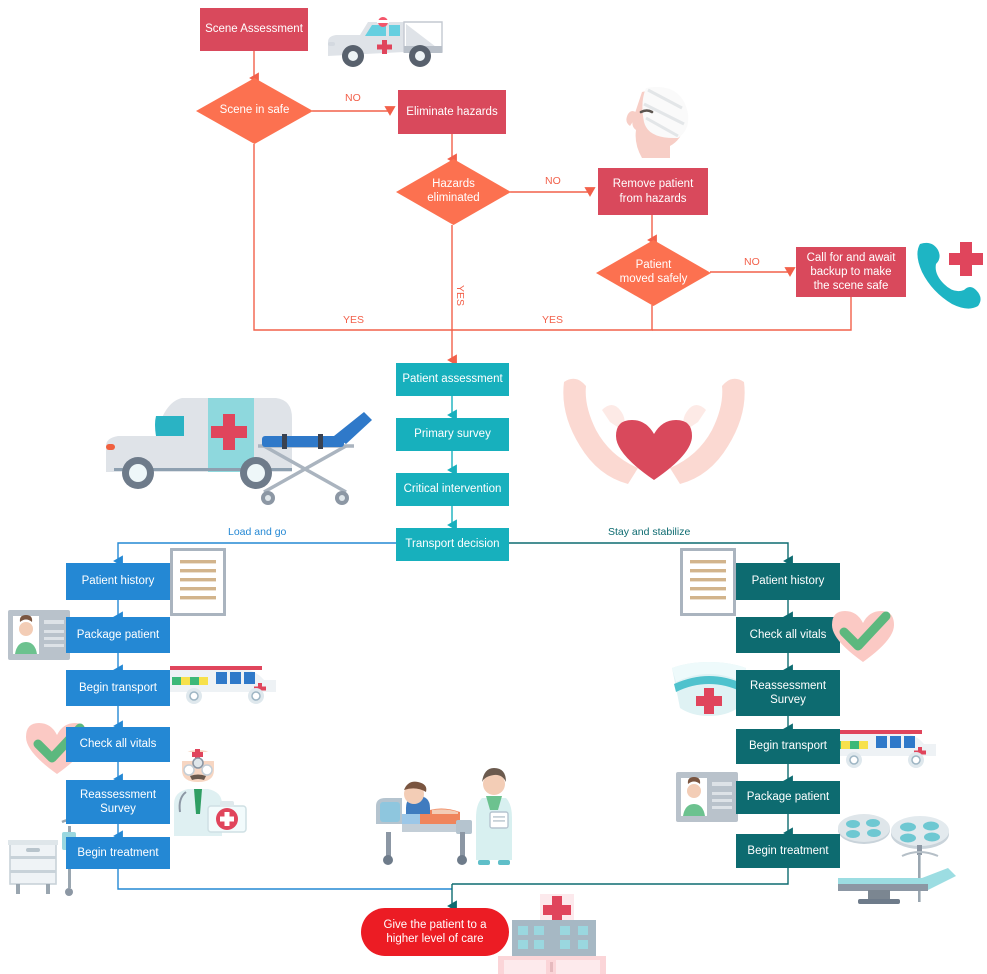  What do you see at coordinates (752, 262) in the screenshot?
I see `edge-label-no-3: NO` at bounding box center [752, 262].